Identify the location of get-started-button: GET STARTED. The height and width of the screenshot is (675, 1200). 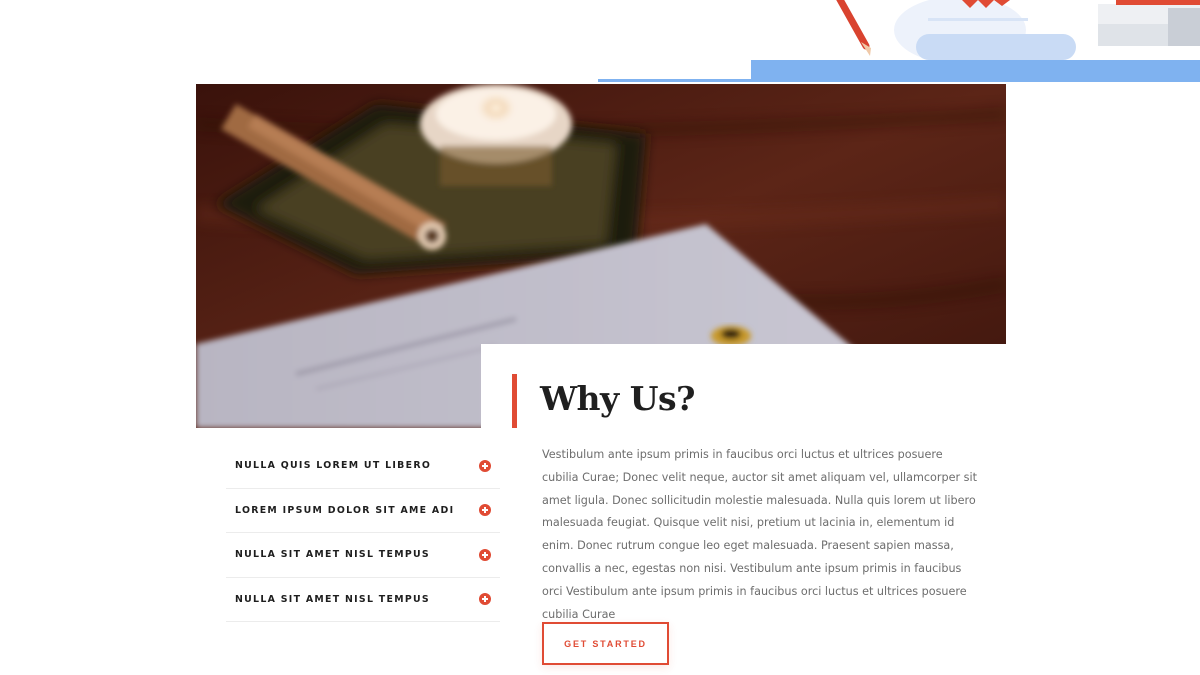
(605, 643).